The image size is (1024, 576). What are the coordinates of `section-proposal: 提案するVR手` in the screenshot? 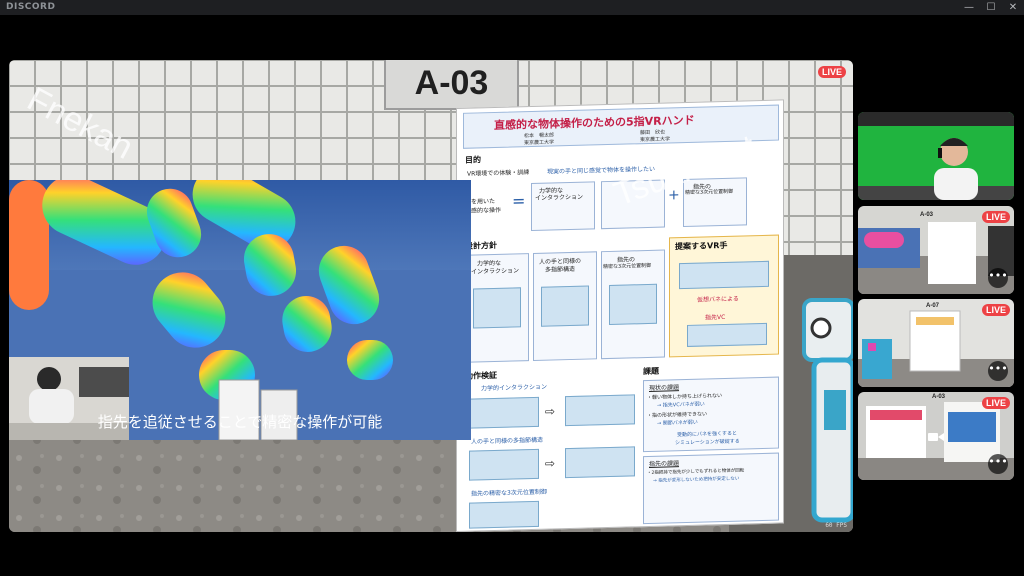 It's located at (701, 246).